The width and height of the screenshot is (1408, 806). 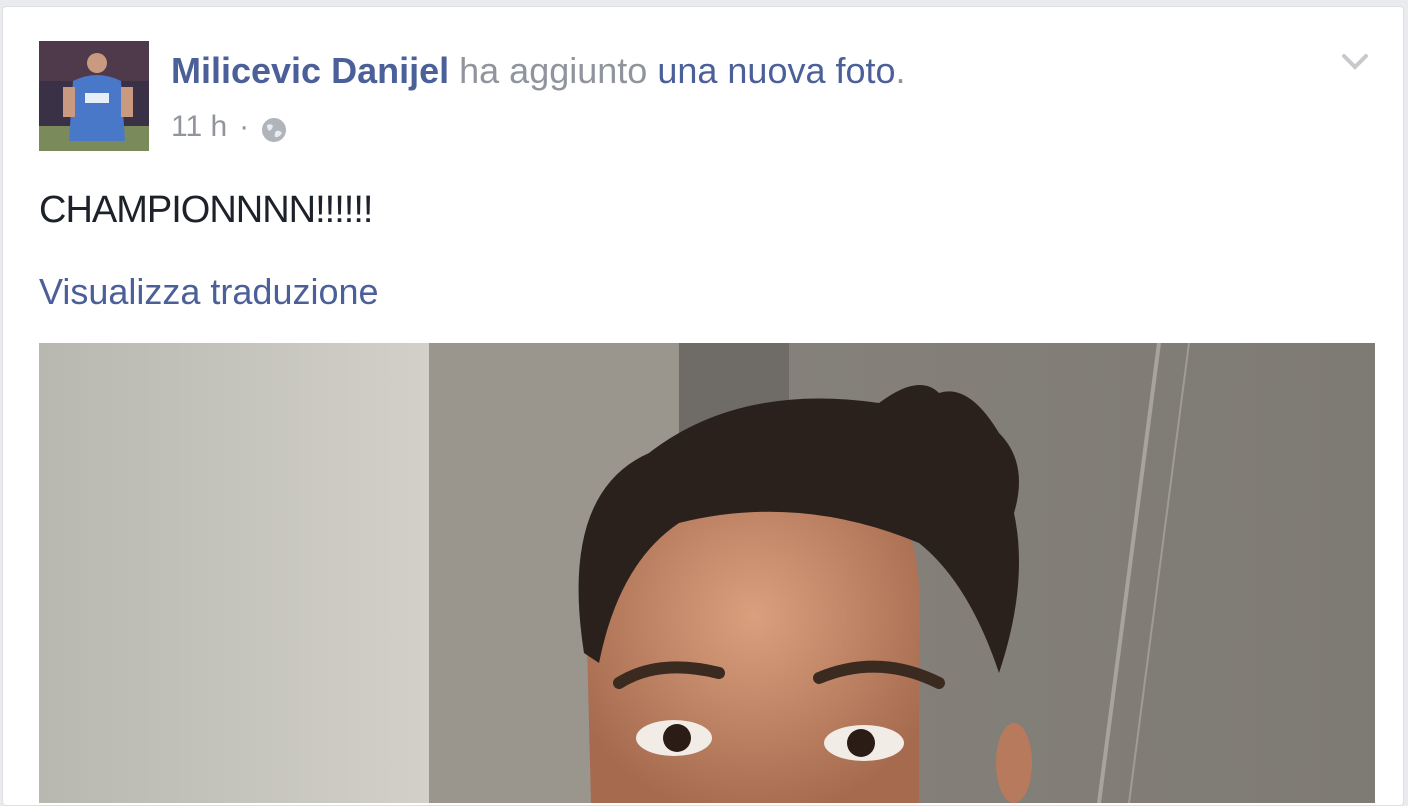 I want to click on globe-icon, so click(x=274, y=128).